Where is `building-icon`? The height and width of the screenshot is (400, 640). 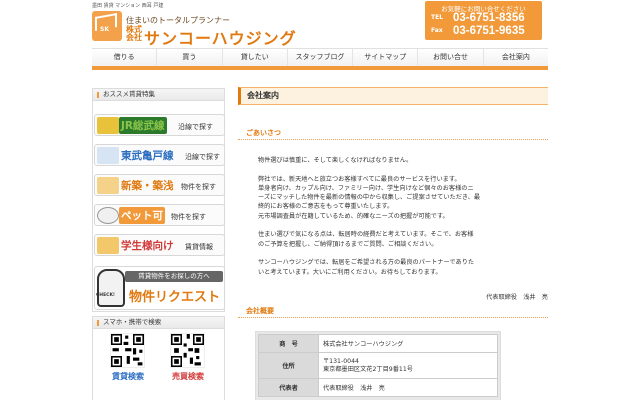 building-icon is located at coordinates (108, 245).